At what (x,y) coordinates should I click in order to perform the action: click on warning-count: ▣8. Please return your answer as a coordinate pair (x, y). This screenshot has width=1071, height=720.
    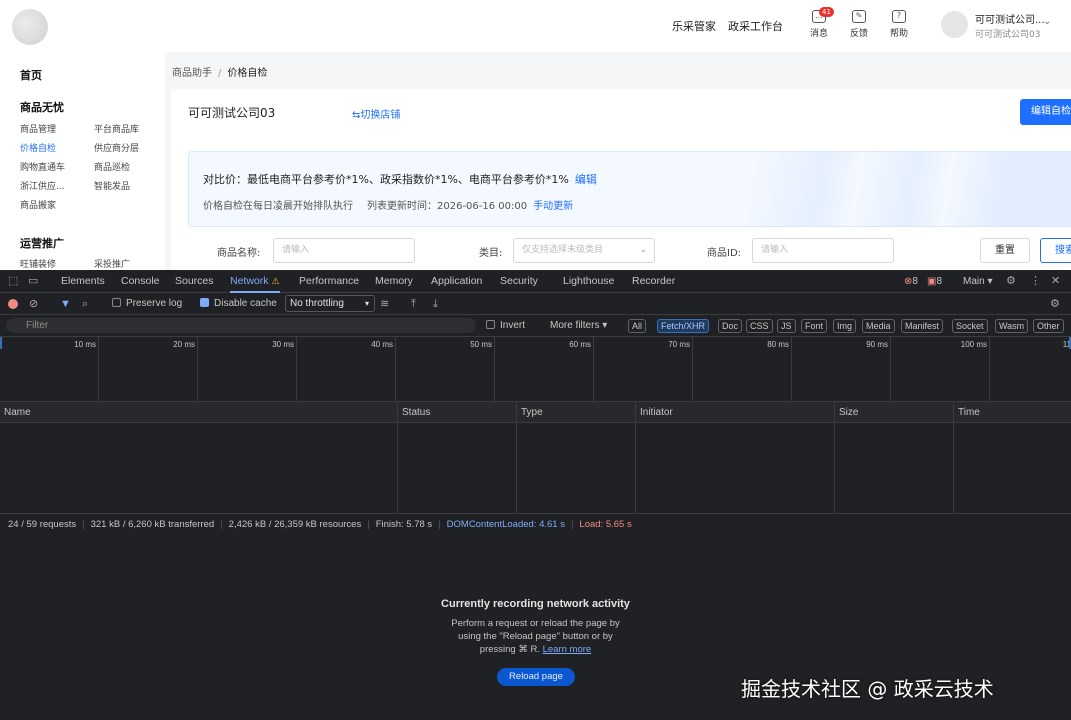
    Looking at the image, I should click on (934, 281).